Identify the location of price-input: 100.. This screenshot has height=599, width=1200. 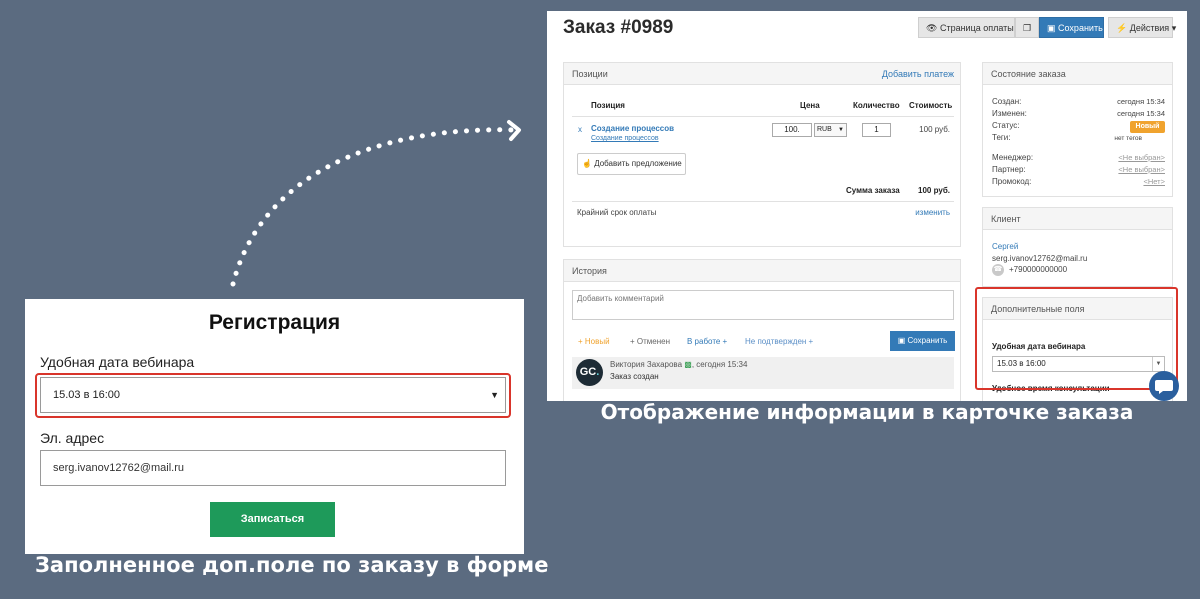
(792, 130).